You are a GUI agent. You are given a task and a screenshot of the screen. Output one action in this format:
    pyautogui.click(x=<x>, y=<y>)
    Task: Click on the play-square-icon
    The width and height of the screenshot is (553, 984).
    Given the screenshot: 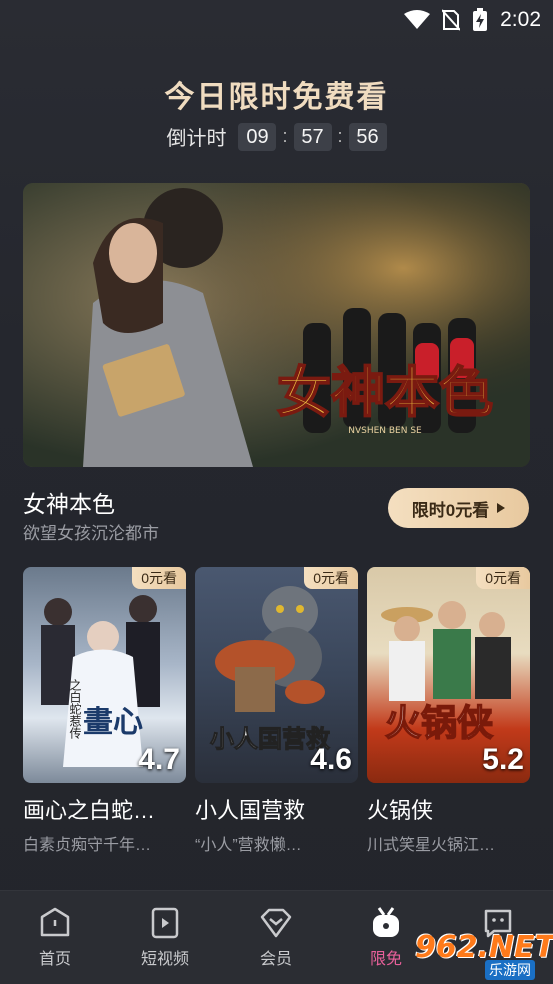 What is the action you would take?
    pyautogui.click(x=165, y=923)
    